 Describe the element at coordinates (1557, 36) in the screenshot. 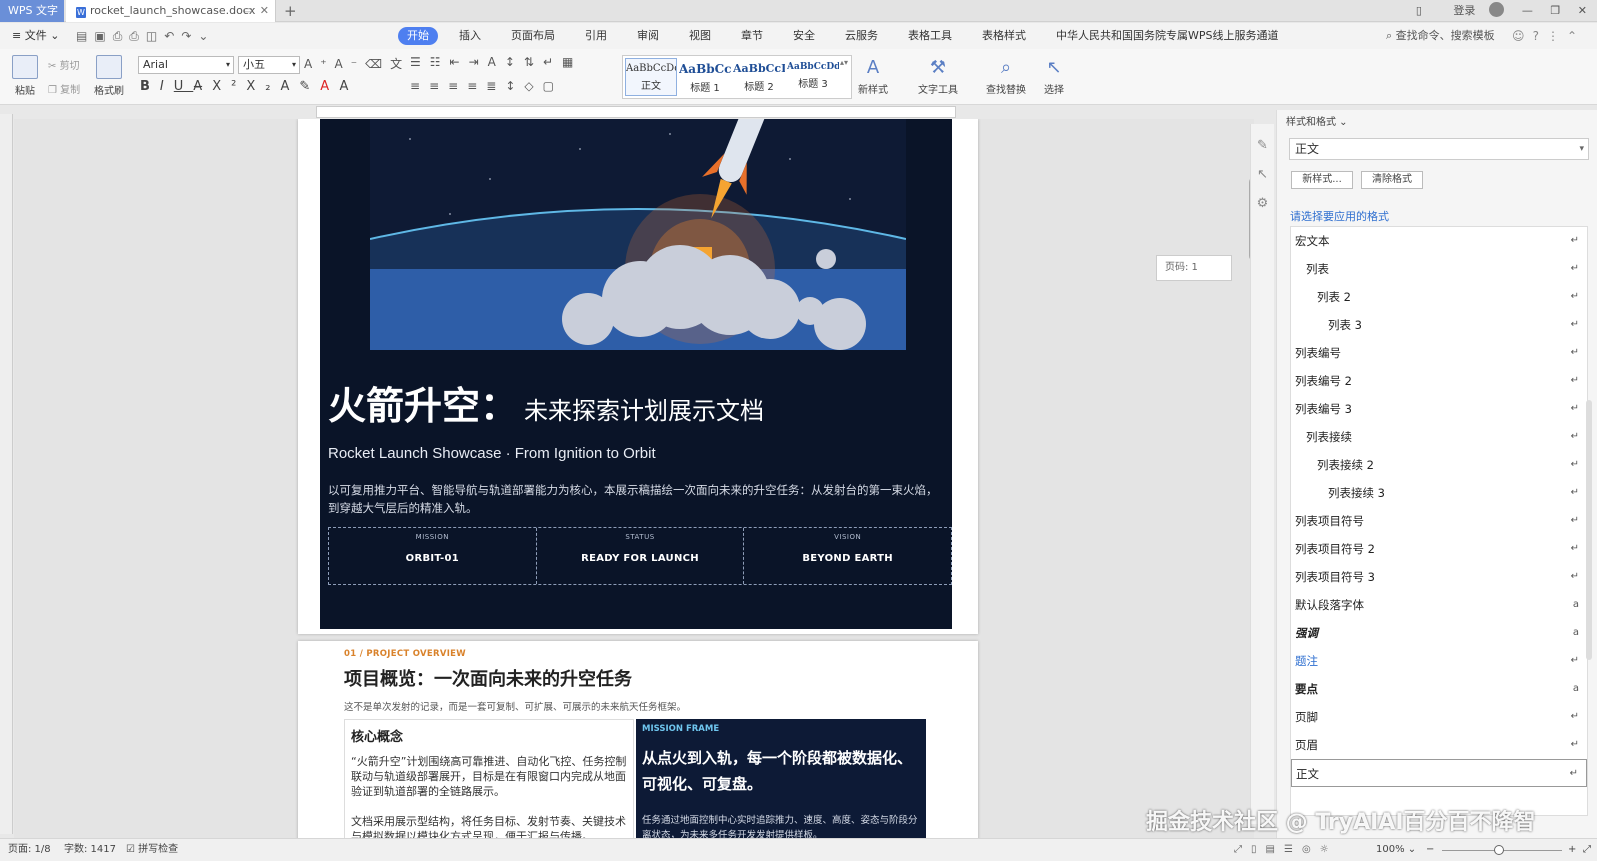

I see `more-icon: ⋮` at that location.